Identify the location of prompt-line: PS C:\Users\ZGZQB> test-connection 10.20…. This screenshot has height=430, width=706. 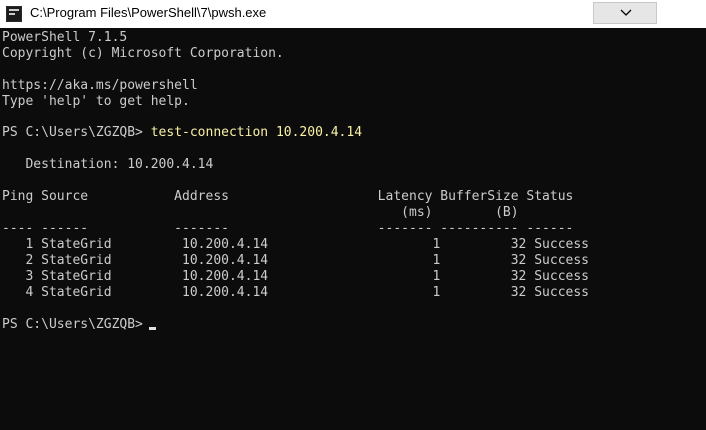
(182, 133).